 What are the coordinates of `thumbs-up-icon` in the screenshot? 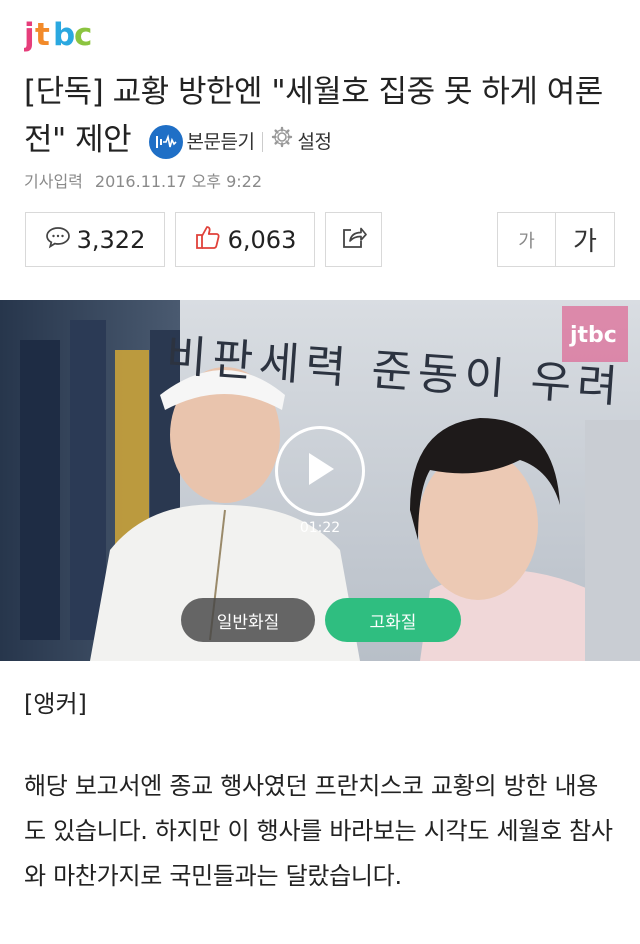 It's located at (208, 240).